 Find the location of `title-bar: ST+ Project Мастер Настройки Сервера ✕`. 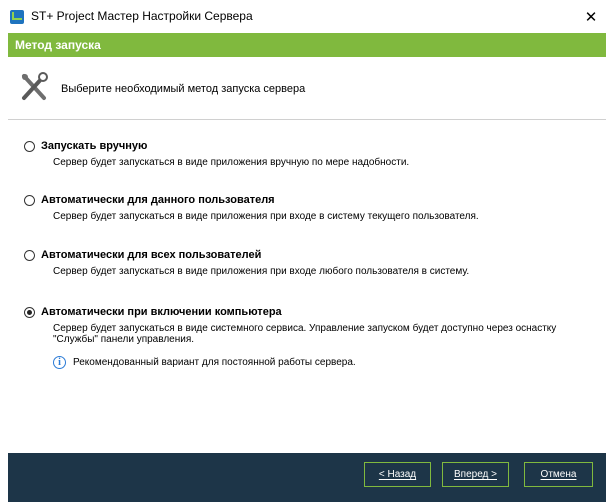

title-bar: ST+ Project Мастер Настройки Сервера ✕ is located at coordinates (303, 16).